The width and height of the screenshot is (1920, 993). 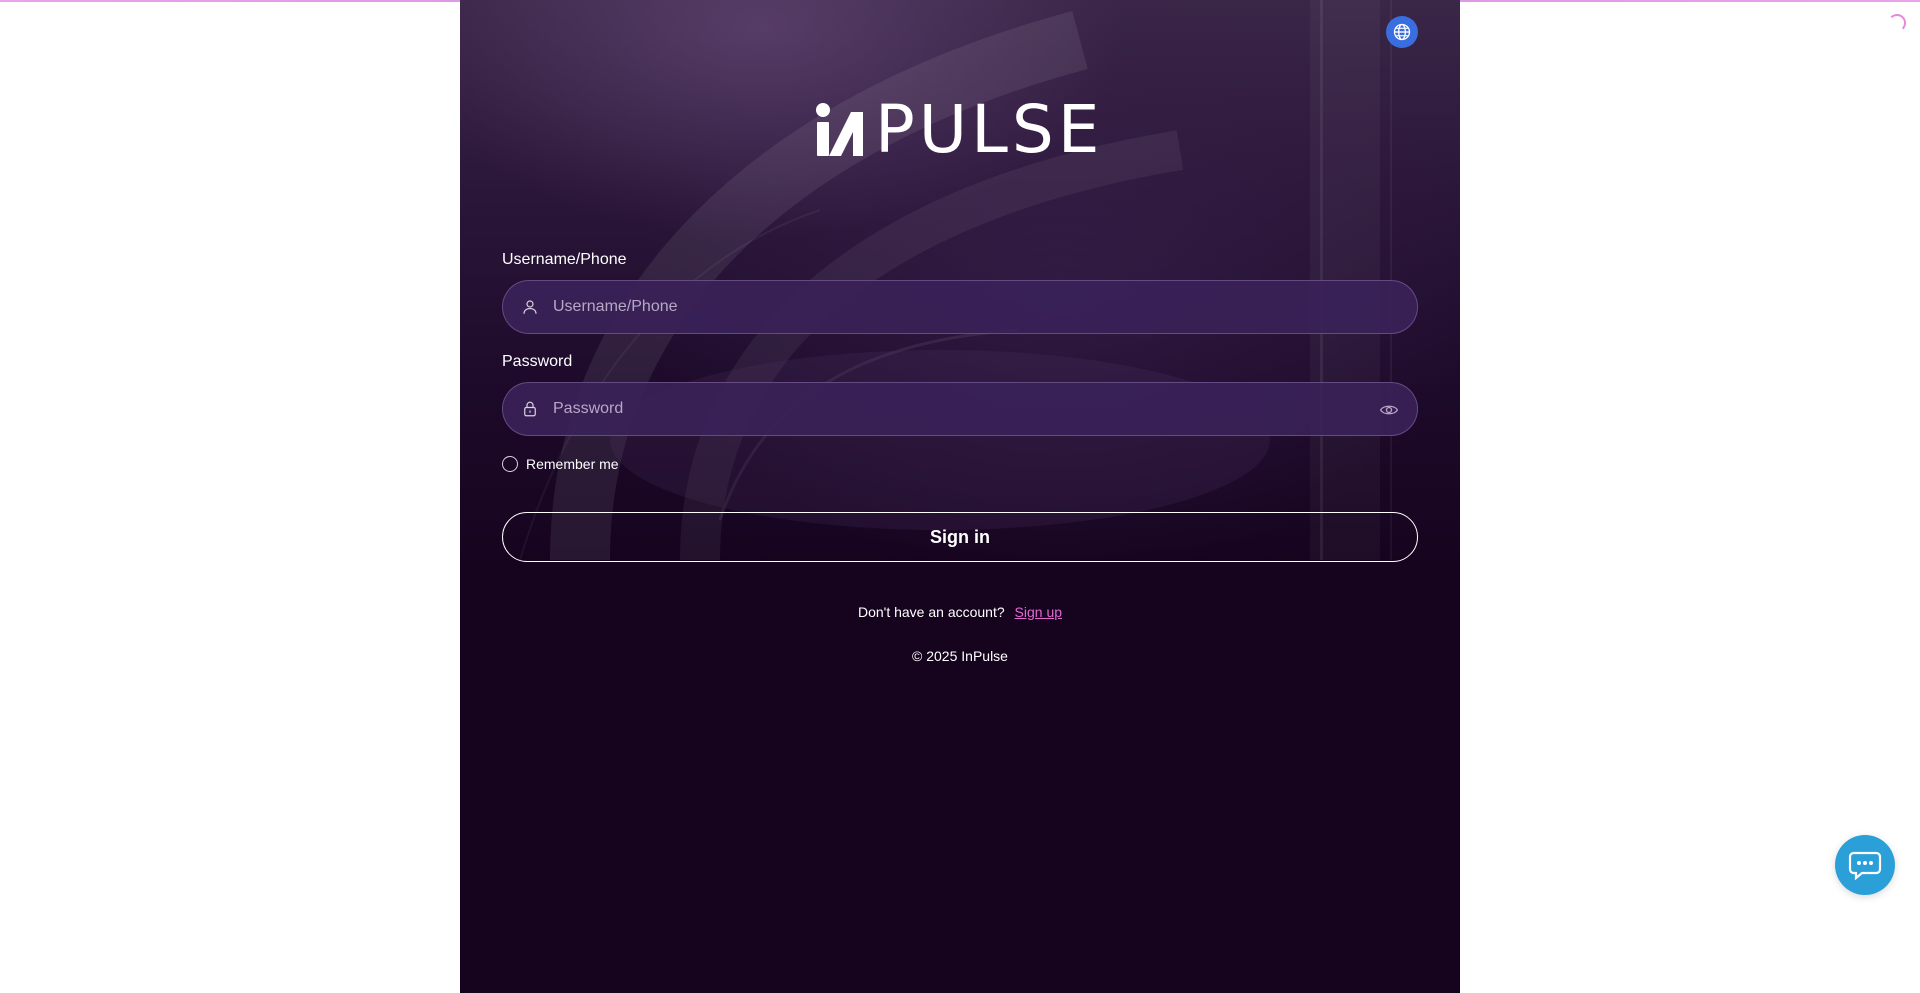 What do you see at coordinates (510, 464) in the screenshot?
I see `remember-me-radio` at bounding box center [510, 464].